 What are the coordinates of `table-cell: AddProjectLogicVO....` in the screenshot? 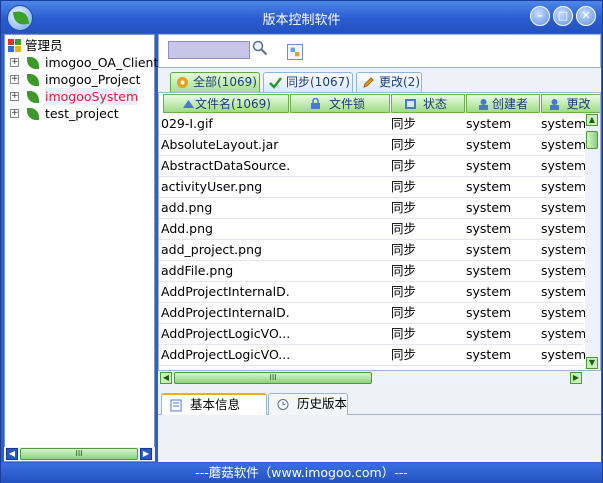 It's located at (226, 354).